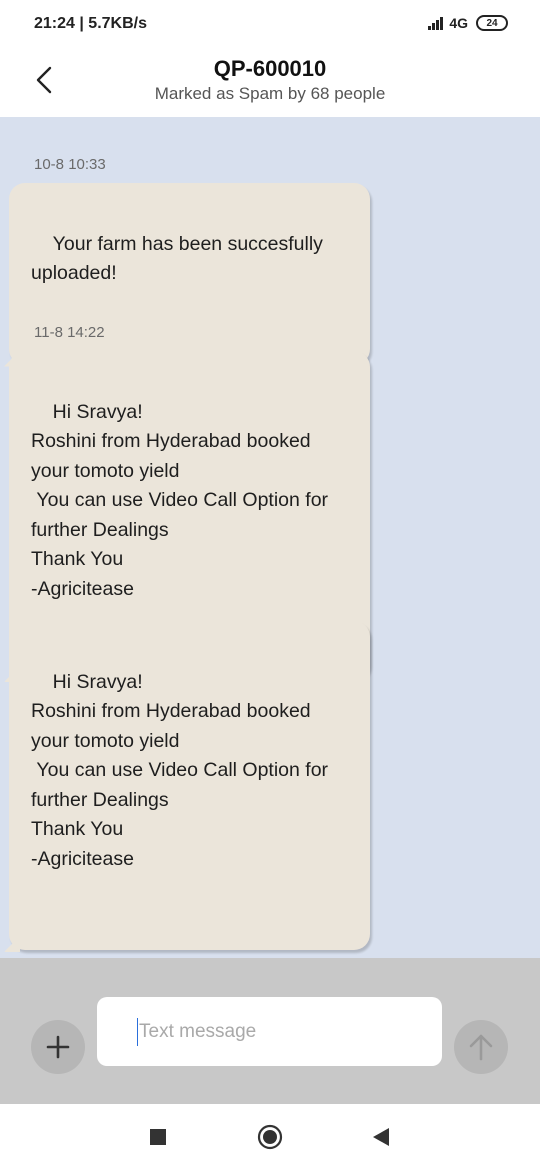 This screenshot has width=540, height=1170. I want to click on status-time-speed: 21:24 | 5.7KB/s, so click(90, 23).